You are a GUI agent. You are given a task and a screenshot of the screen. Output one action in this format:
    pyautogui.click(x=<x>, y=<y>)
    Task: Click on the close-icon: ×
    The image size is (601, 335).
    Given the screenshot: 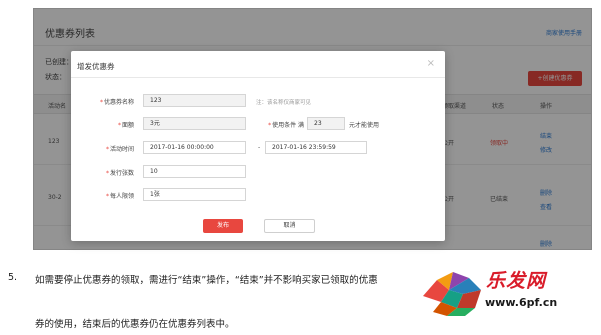 What is the action you would take?
    pyautogui.click(x=431, y=63)
    